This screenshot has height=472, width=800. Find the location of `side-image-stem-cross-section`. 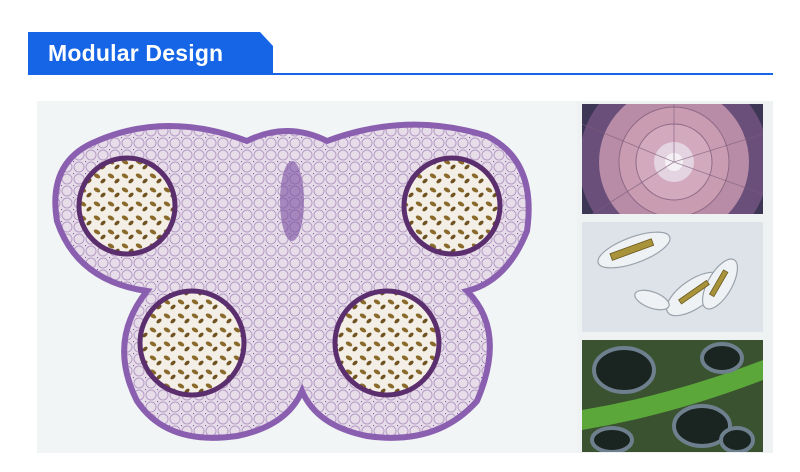

side-image-stem-cross-section is located at coordinates (672, 159).